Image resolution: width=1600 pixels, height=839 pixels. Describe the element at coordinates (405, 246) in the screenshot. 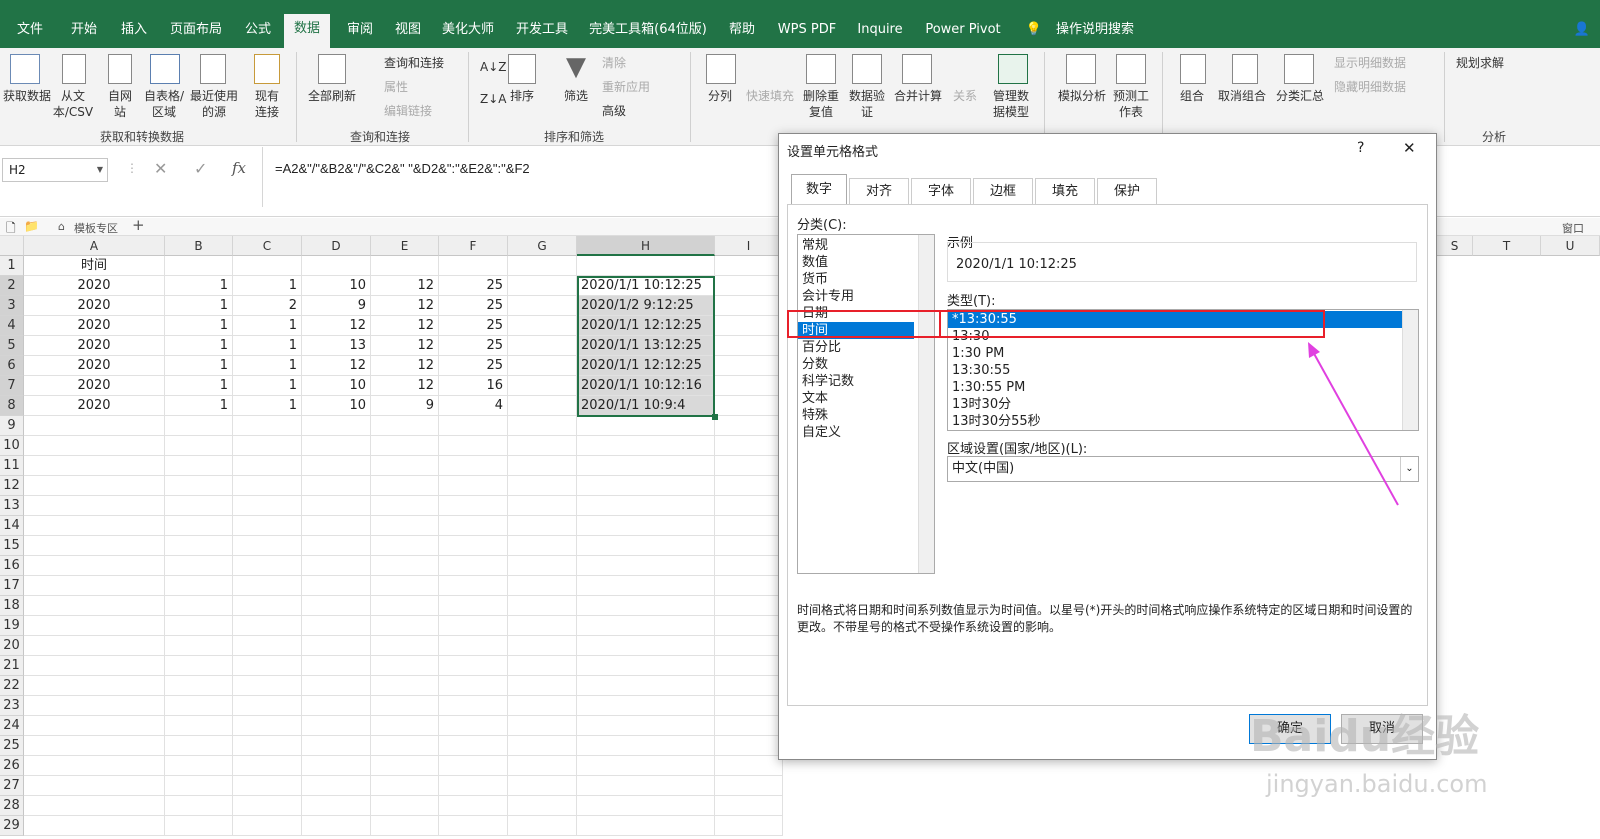

I see `column-header-e: E` at that location.